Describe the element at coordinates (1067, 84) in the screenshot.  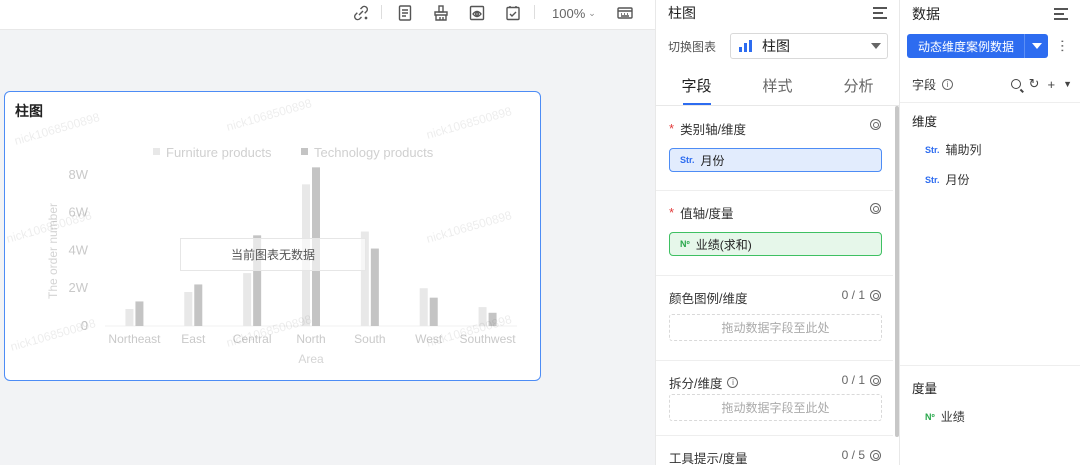
I see `caret-down-icon: ▼` at that location.